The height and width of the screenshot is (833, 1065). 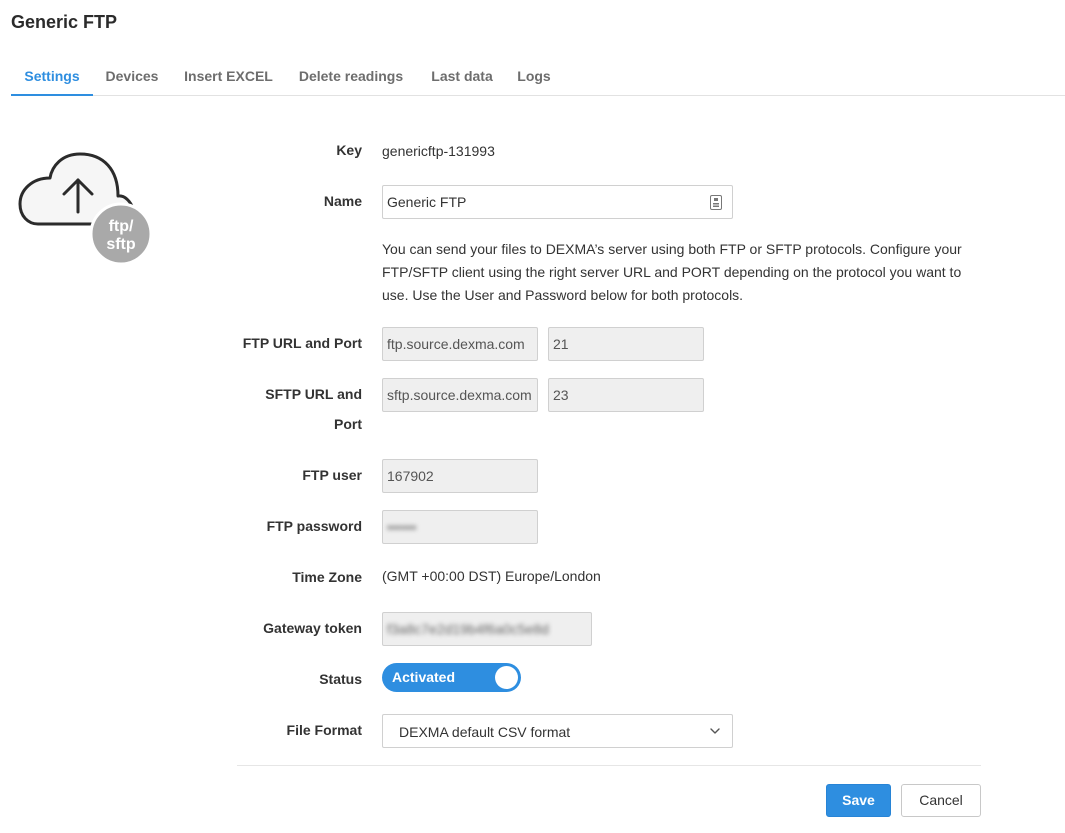 I want to click on gateway-token-value: f3a8c7e2d19b4f6a0c5e8d, so click(x=468, y=629).